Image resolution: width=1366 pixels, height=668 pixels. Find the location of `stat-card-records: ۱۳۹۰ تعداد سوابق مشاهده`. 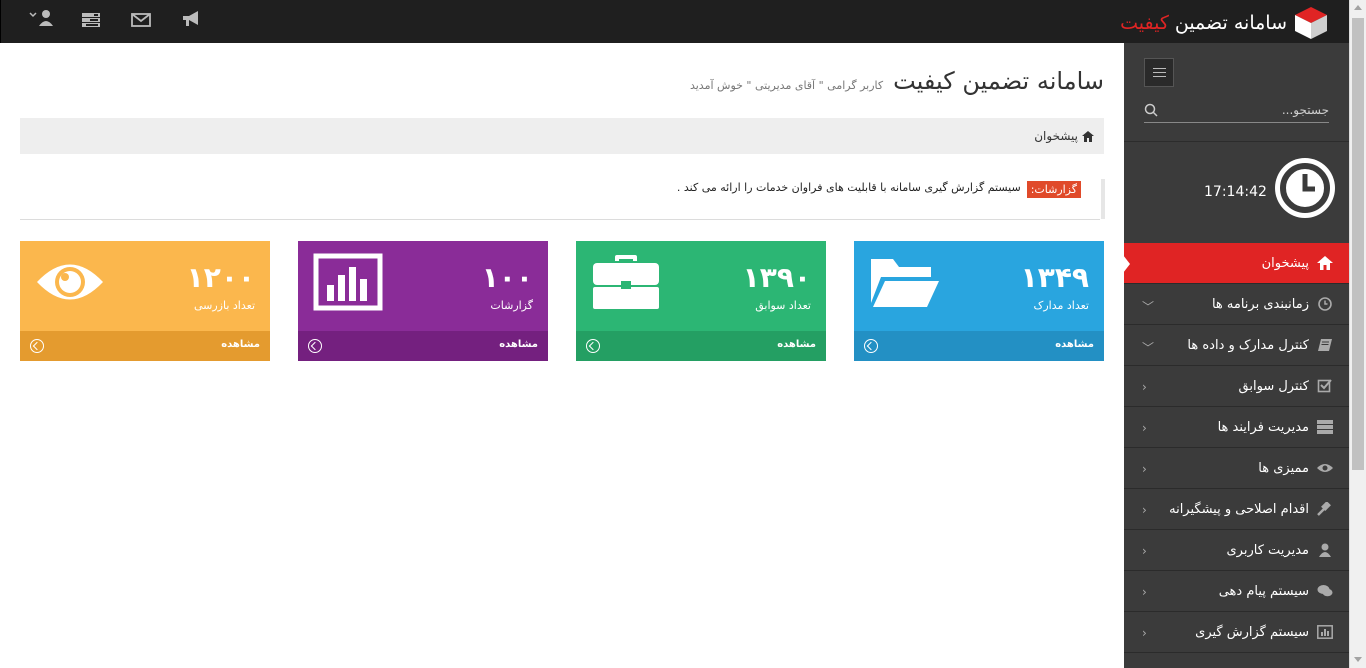

stat-card-records: ۱۳۹۰ تعداد سوابق مشاهده is located at coordinates (701, 301).